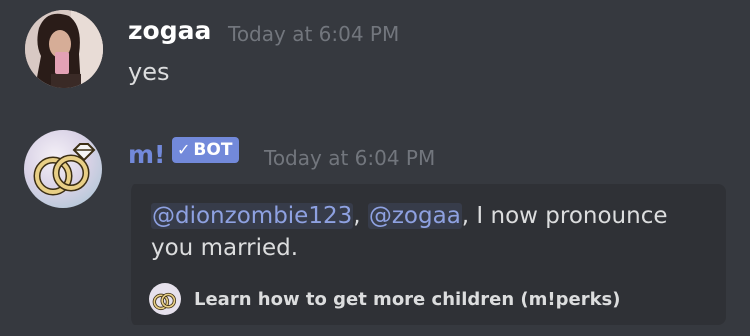 The width and height of the screenshot is (750, 336). Describe the element at coordinates (146, 154) in the screenshot. I see `bot-username: m!` at that location.